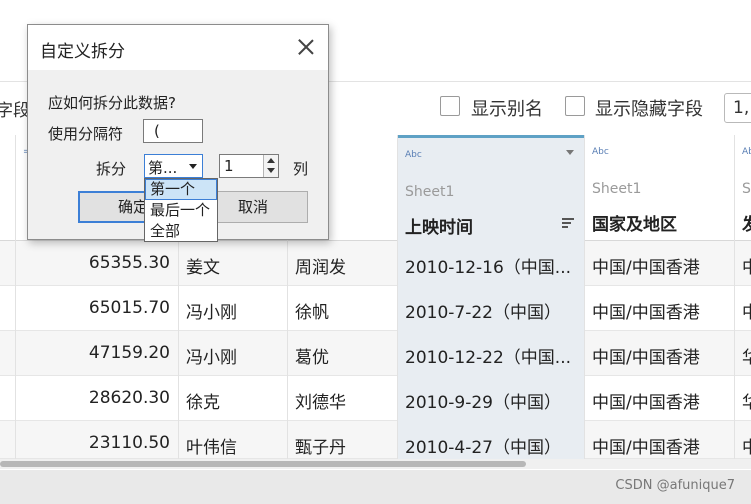  What do you see at coordinates (249, 166) in the screenshot?
I see `column-count-stepper: 1` at bounding box center [249, 166].